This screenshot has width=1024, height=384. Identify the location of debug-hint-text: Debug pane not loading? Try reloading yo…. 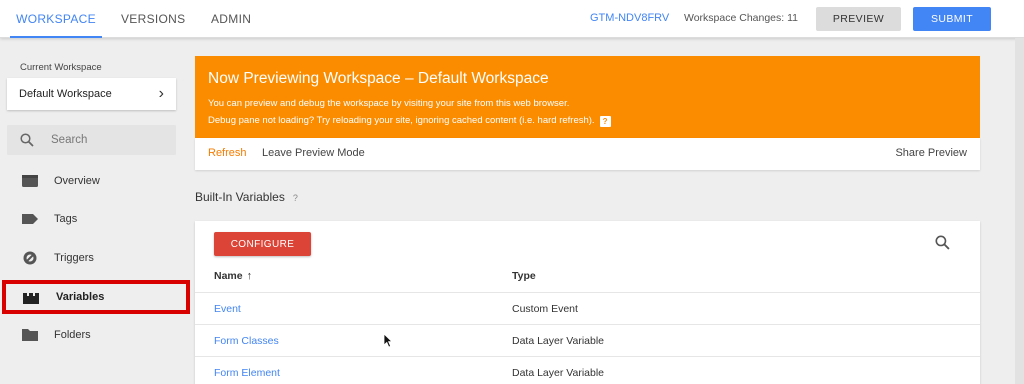
(401, 120).